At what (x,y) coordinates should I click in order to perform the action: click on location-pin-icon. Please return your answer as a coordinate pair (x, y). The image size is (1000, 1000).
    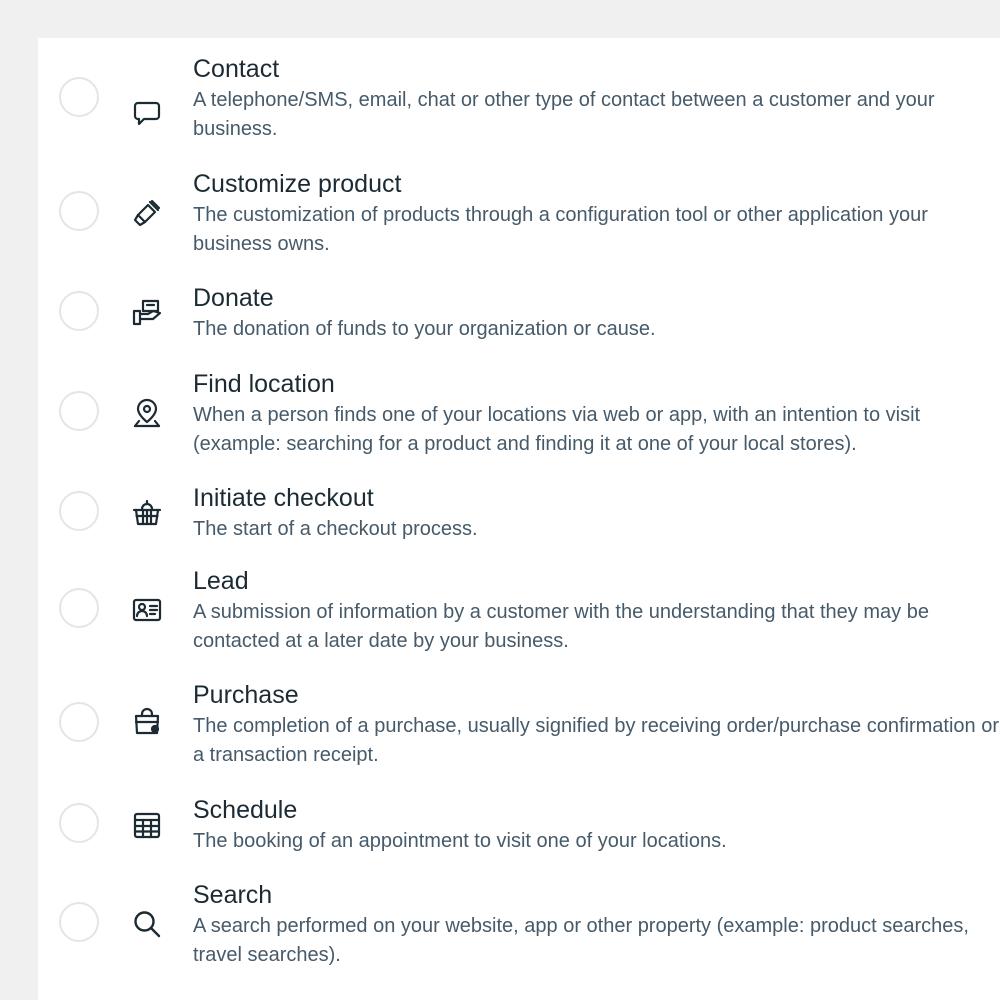
    Looking at the image, I should click on (147, 413).